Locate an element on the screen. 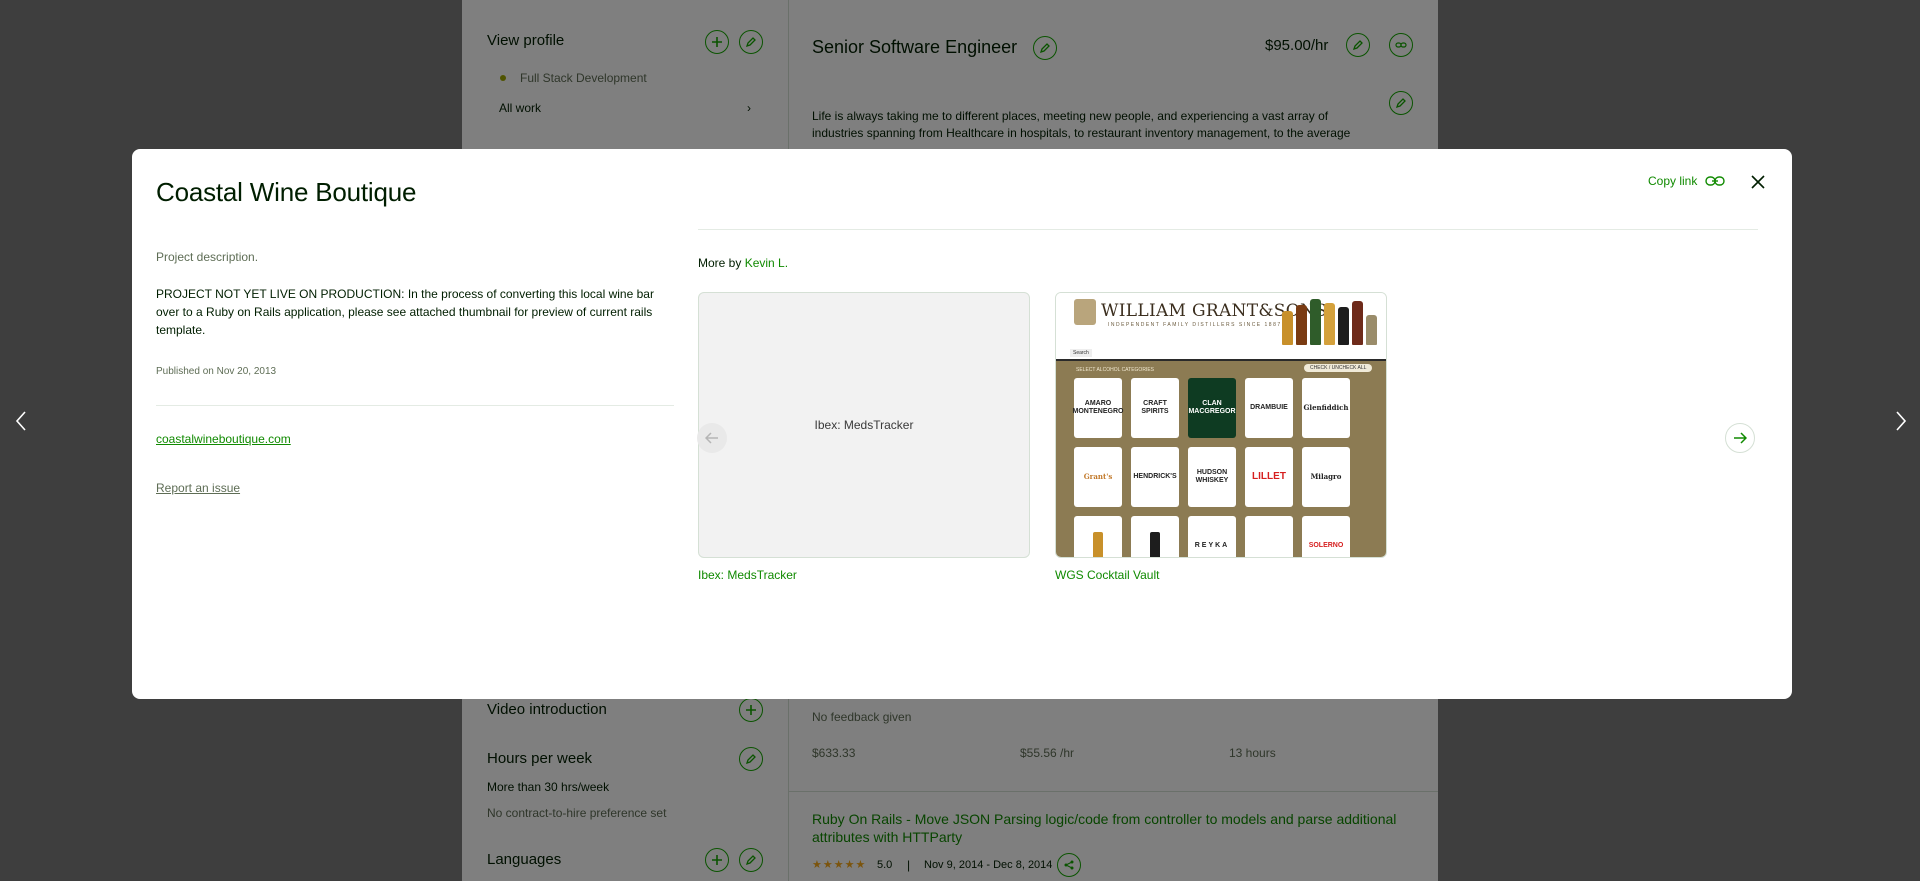 The height and width of the screenshot is (881, 1920). project-card-title: Ibex: MedsTracker is located at coordinates (864, 575).